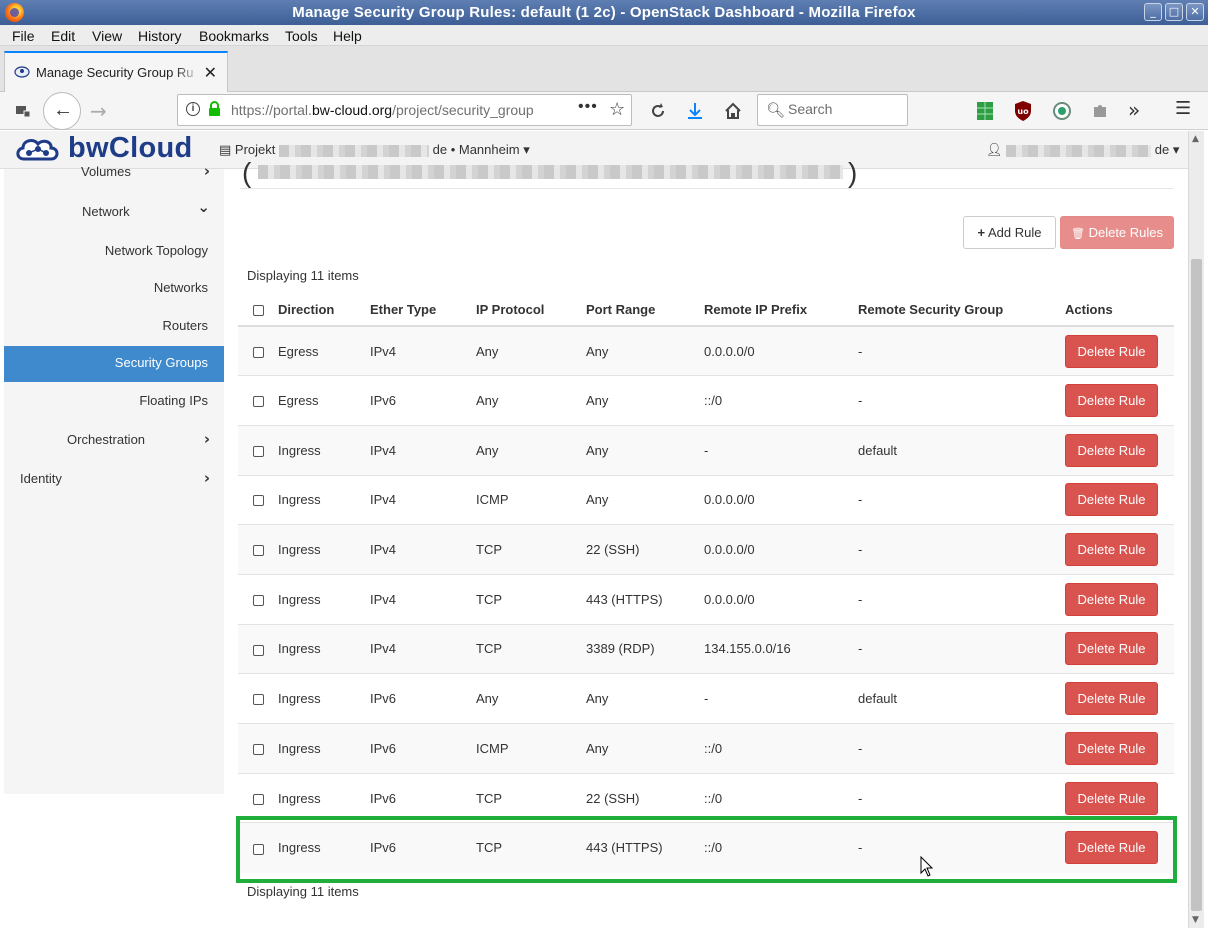 The width and height of the screenshot is (1208, 930). Describe the element at coordinates (1195, 920) in the screenshot. I see `scroll-down-icon: ▼` at that location.